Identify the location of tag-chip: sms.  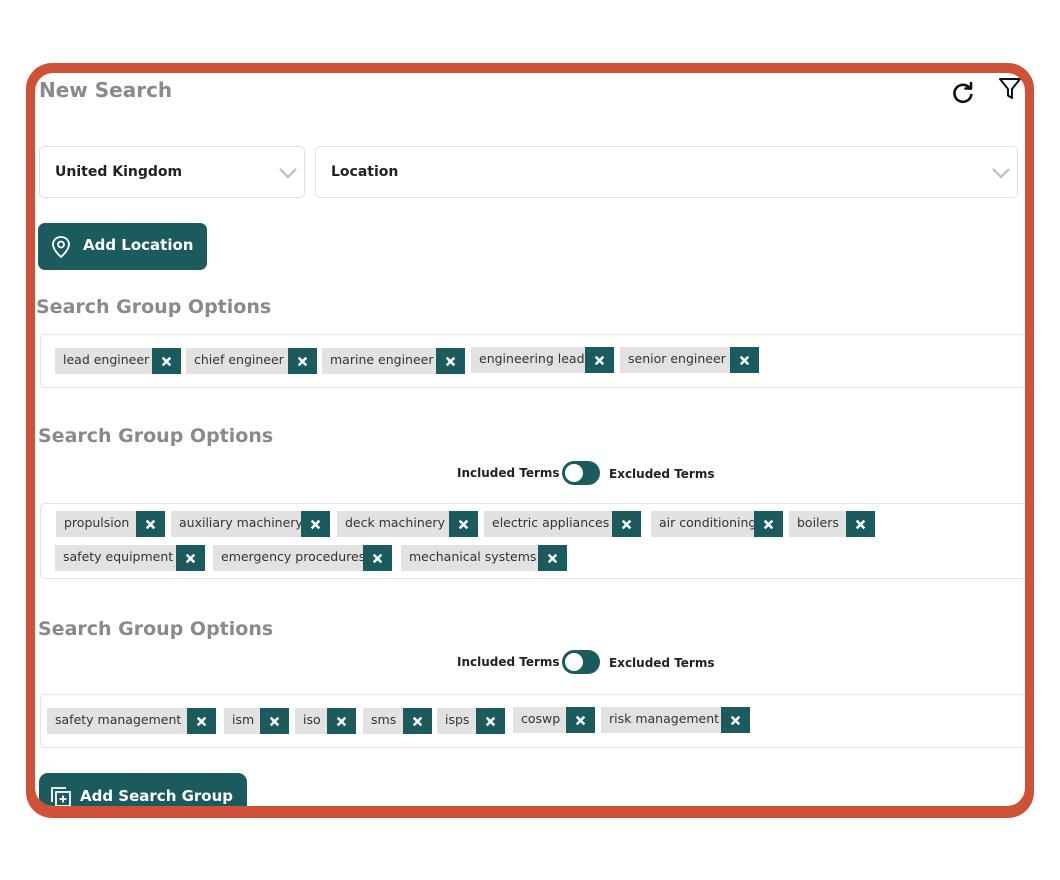
(397, 721).